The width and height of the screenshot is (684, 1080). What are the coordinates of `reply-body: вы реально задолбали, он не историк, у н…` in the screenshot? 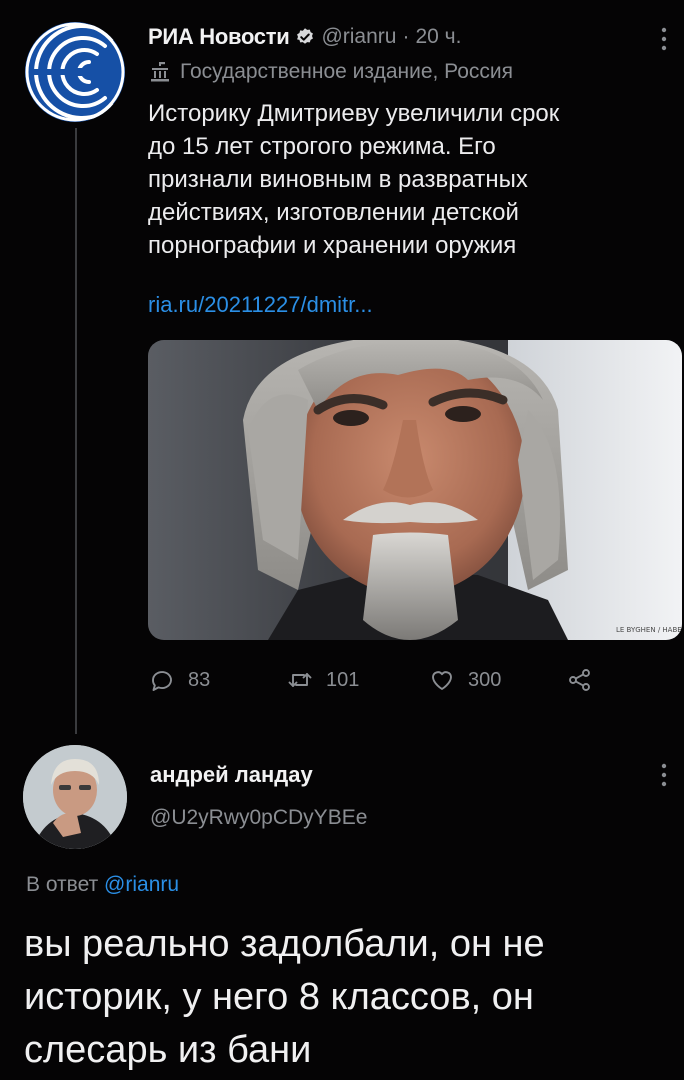 It's located at (349, 997).